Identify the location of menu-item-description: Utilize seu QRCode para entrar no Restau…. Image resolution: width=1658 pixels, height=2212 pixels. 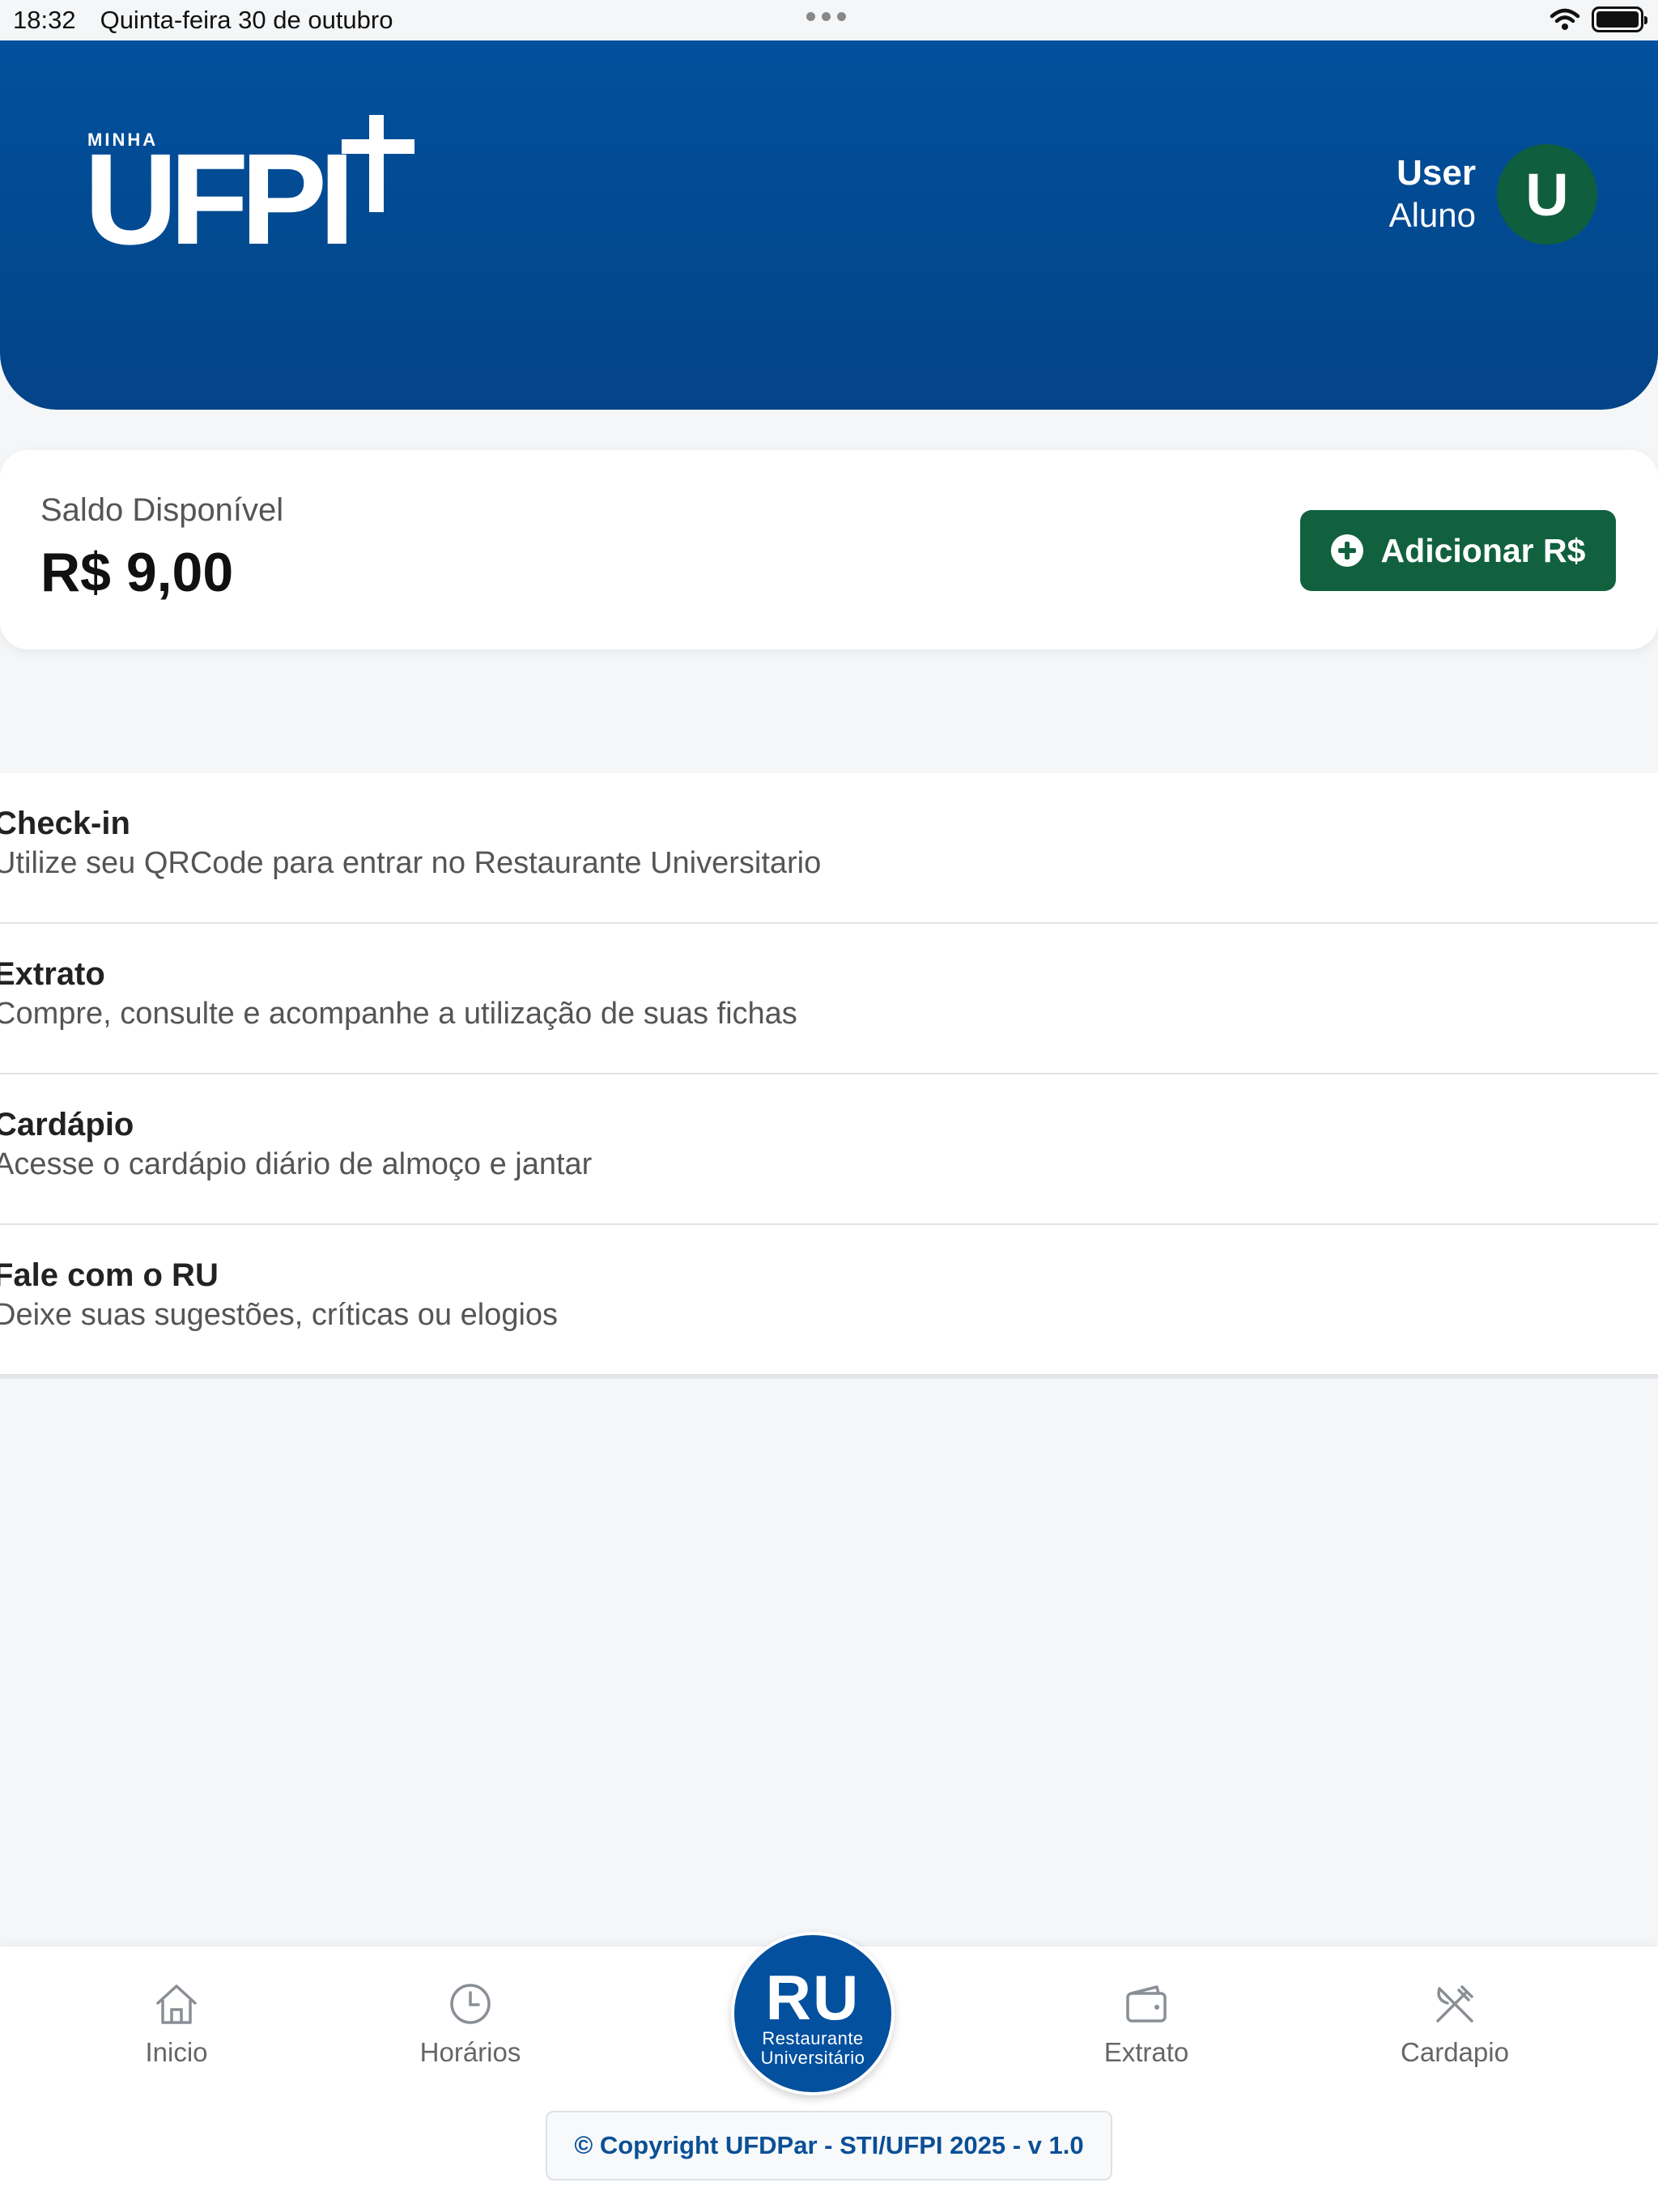
(411, 863).